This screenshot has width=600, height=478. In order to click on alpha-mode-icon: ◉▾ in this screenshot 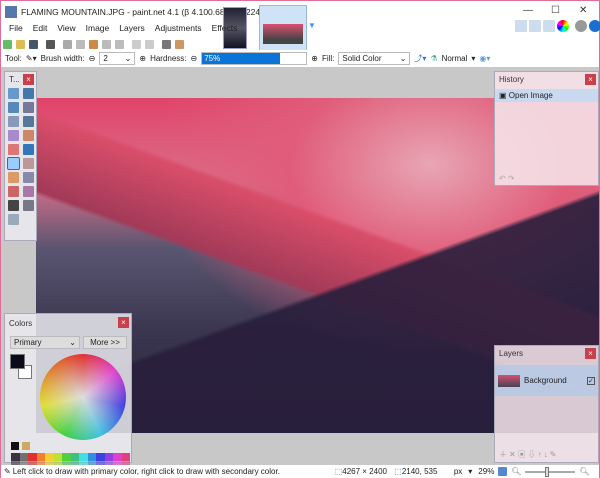, I will do `click(484, 58)`.